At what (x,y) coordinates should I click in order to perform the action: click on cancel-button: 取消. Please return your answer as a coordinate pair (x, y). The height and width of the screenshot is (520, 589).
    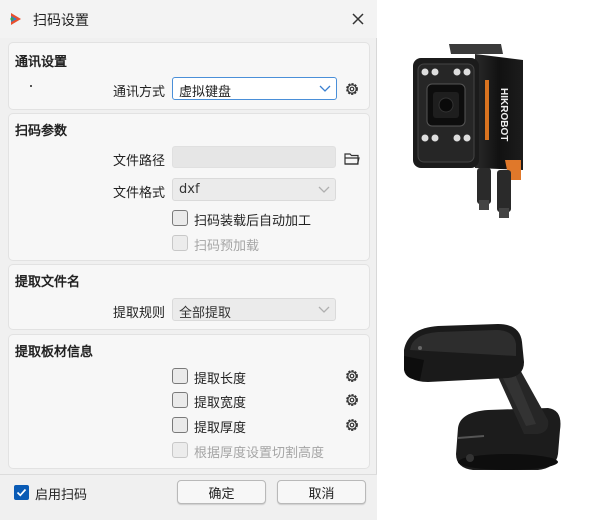
    Looking at the image, I should click on (321, 492).